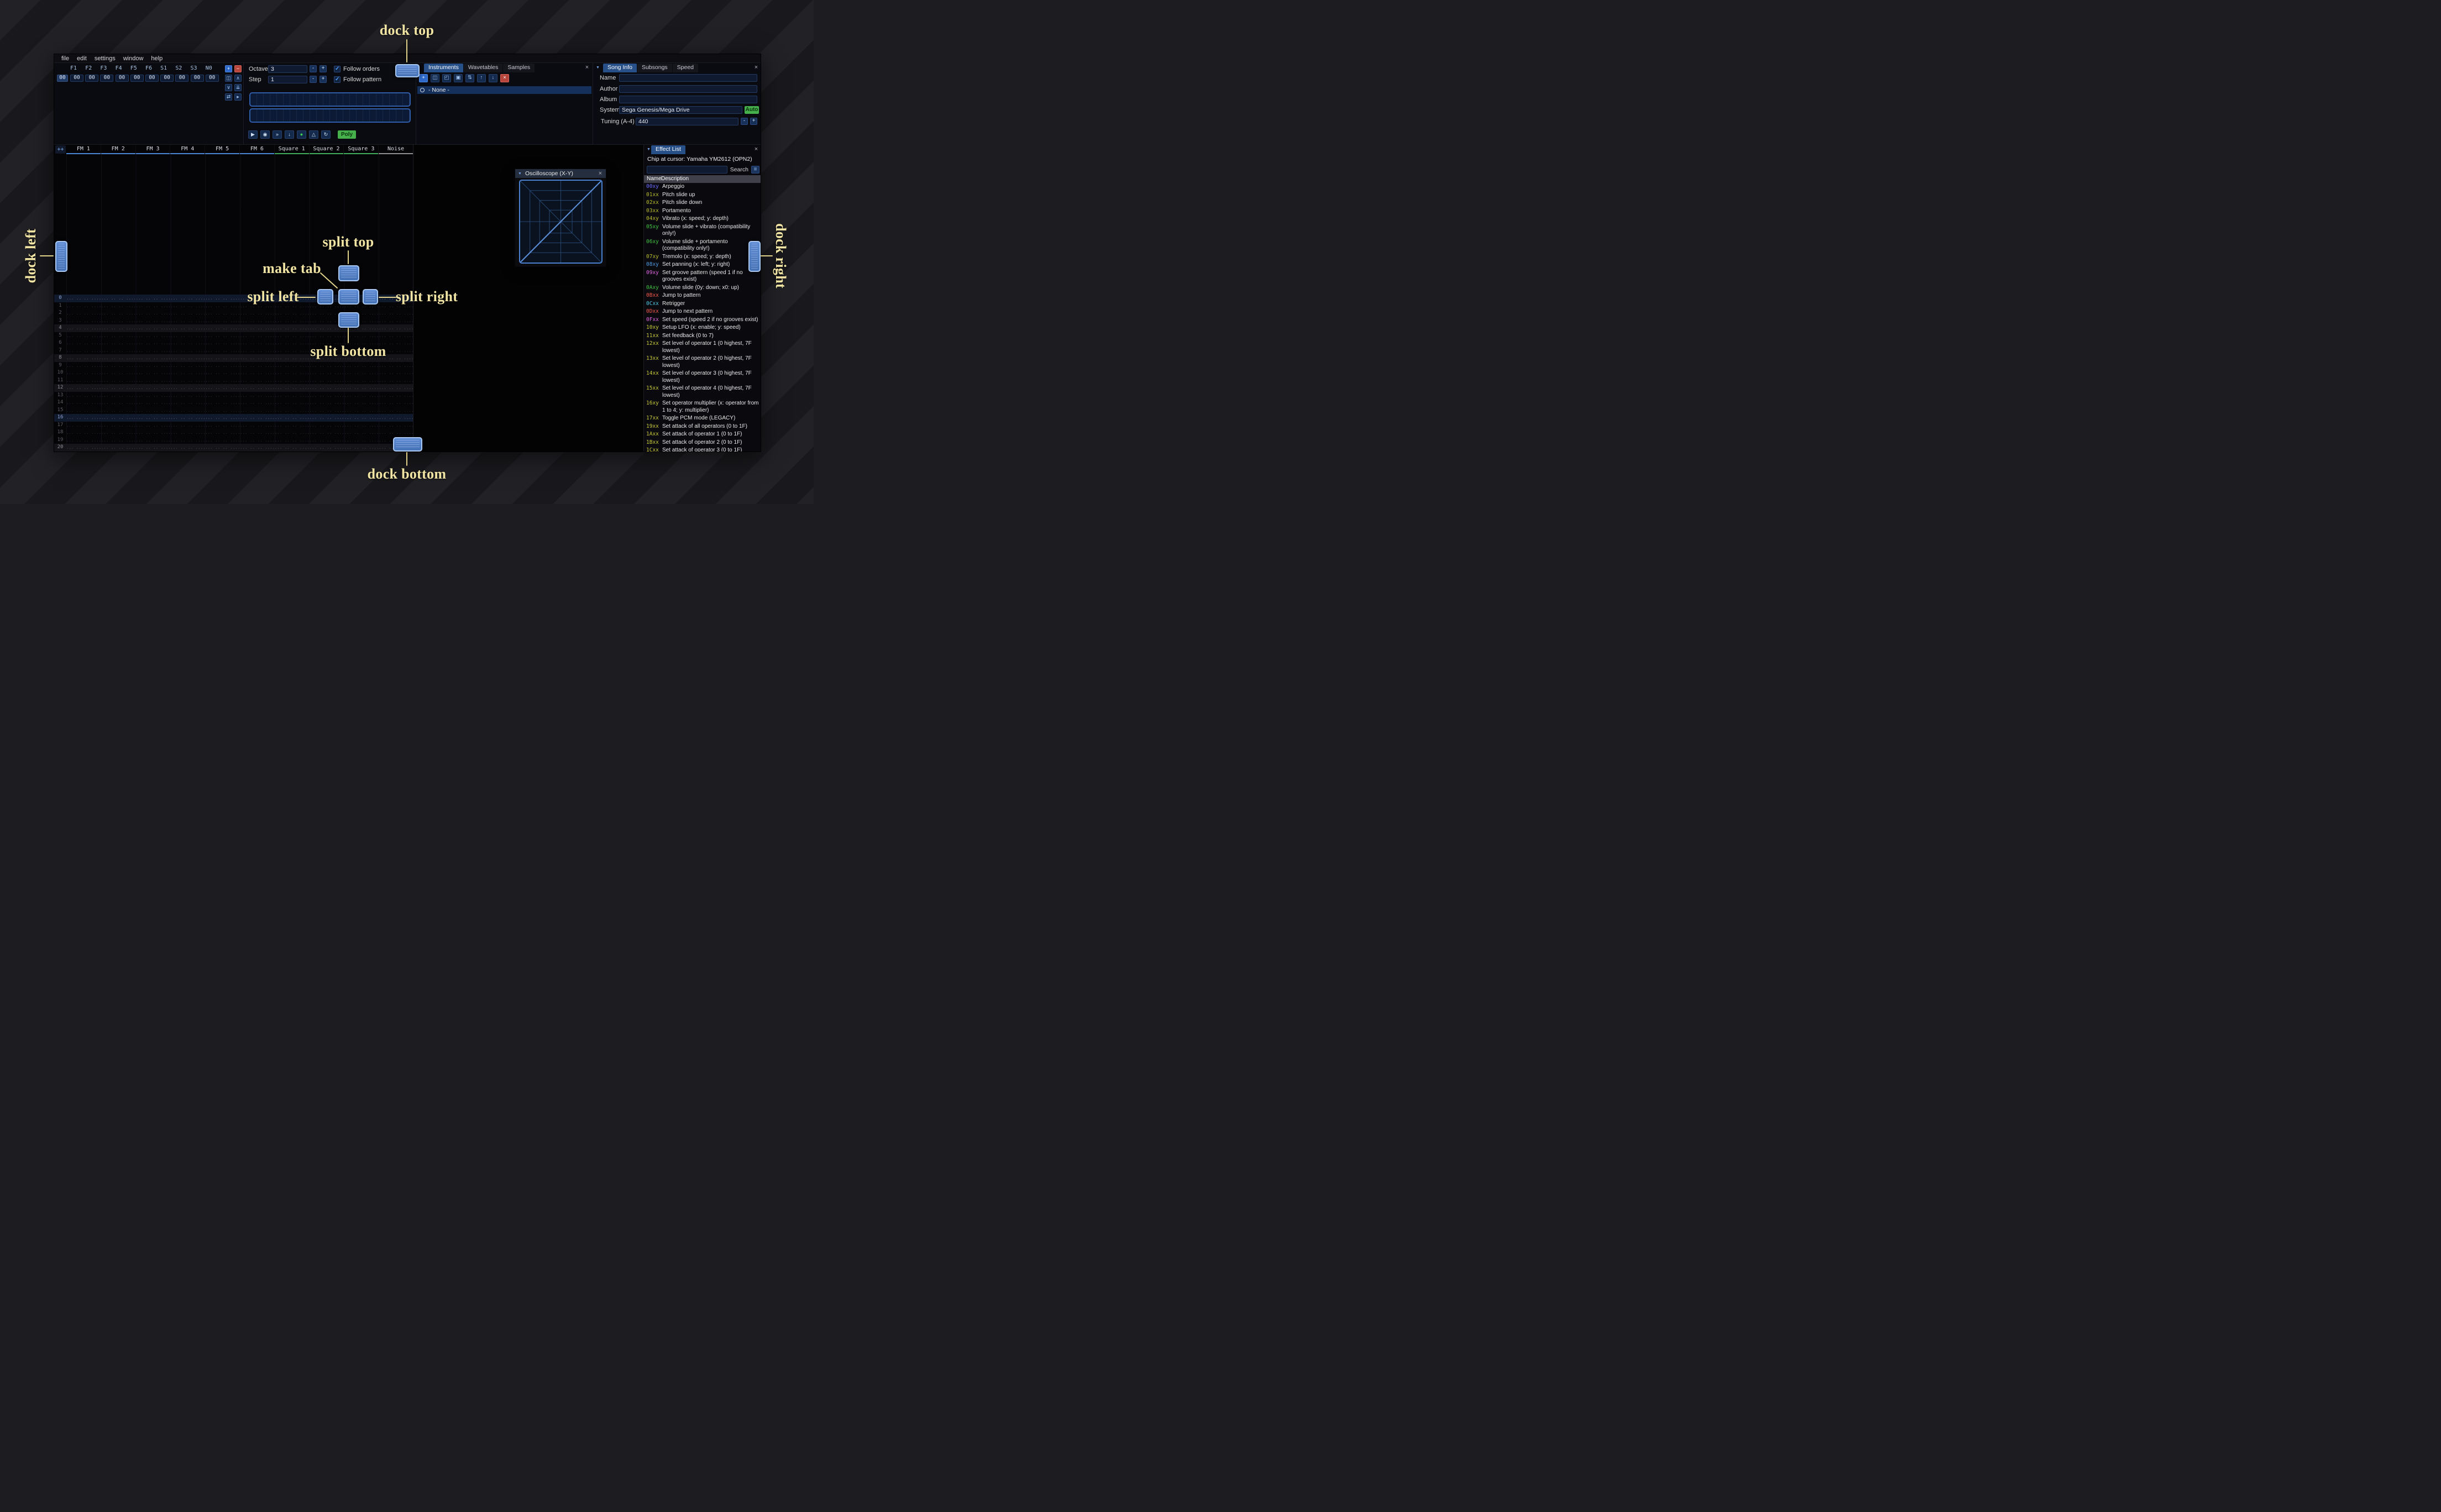 The height and width of the screenshot is (1512, 2441). I want to click on piano-widget, so click(330, 108).